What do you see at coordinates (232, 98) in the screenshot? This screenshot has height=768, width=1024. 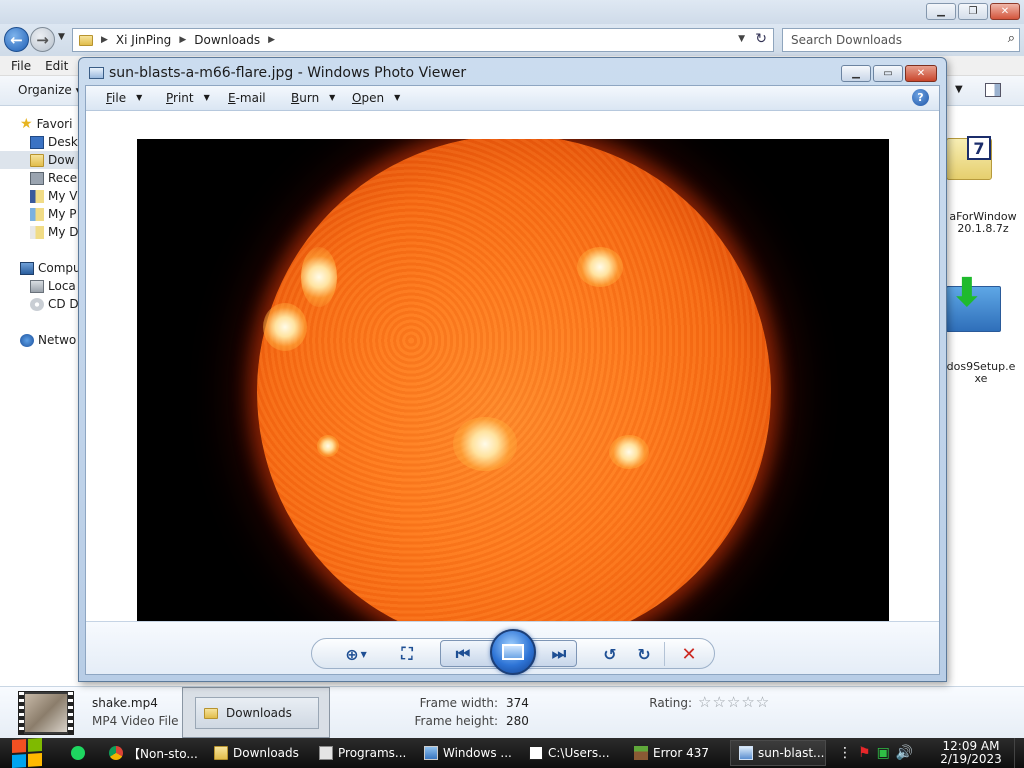 I see `menu-accelerator: E` at bounding box center [232, 98].